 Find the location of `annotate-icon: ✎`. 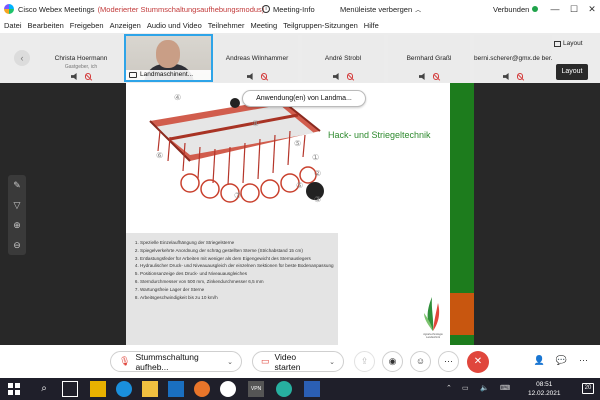

annotate-icon: ✎ is located at coordinates (17, 185).